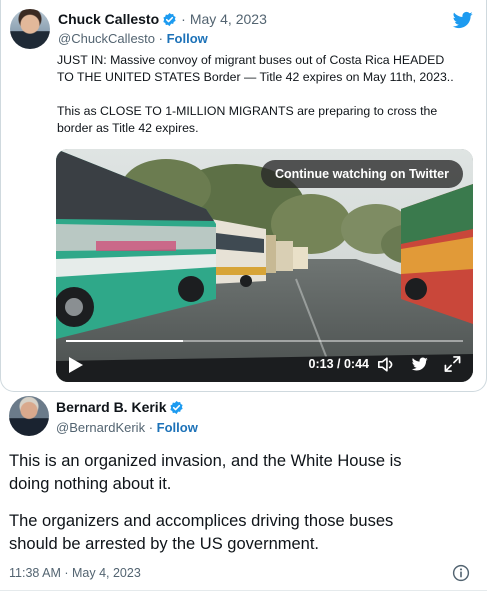  I want to click on tweet-author-handle: @BernardKerik, so click(100, 427).